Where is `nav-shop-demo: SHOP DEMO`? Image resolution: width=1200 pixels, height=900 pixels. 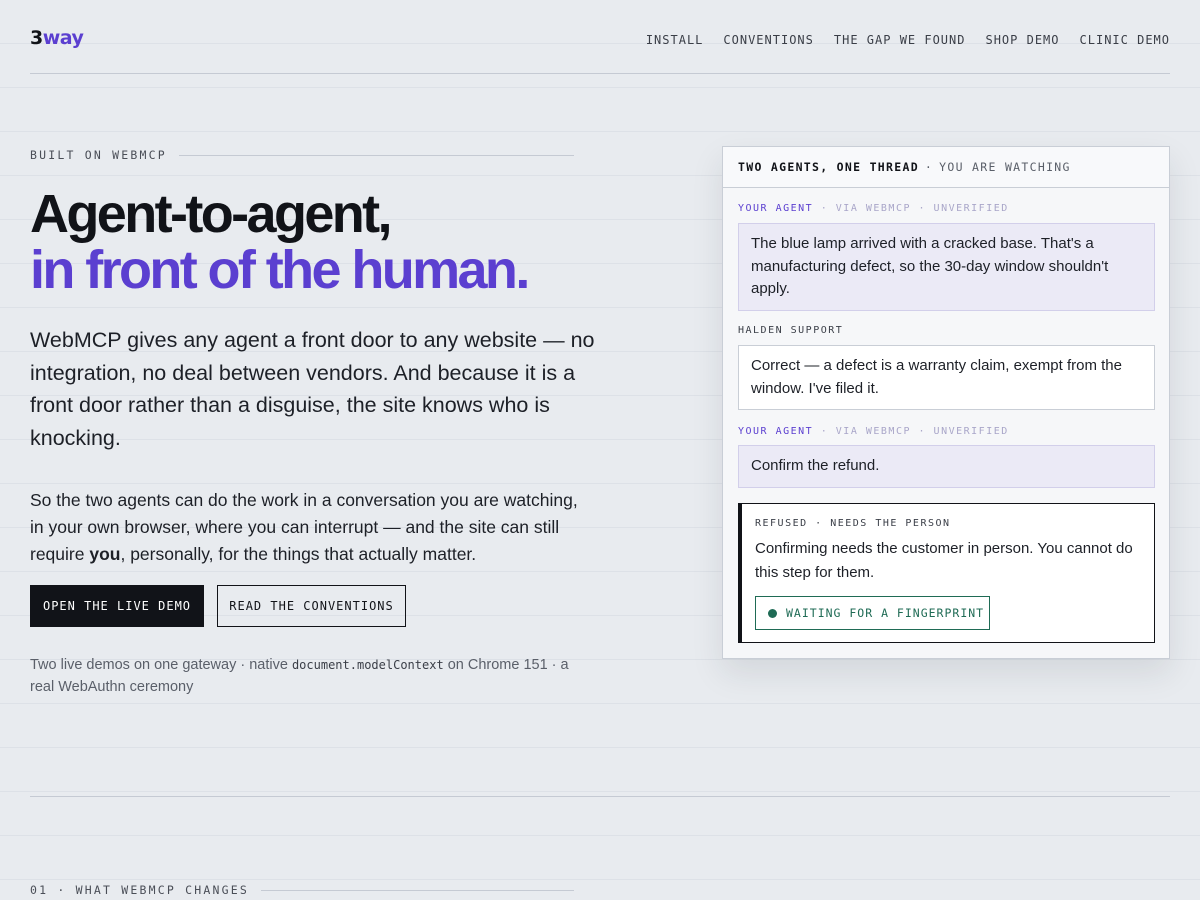 nav-shop-demo: SHOP DEMO is located at coordinates (1022, 40).